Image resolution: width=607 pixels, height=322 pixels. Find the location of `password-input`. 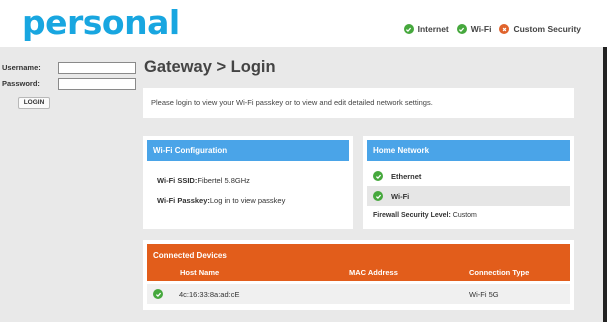

password-input is located at coordinates (97, 83).